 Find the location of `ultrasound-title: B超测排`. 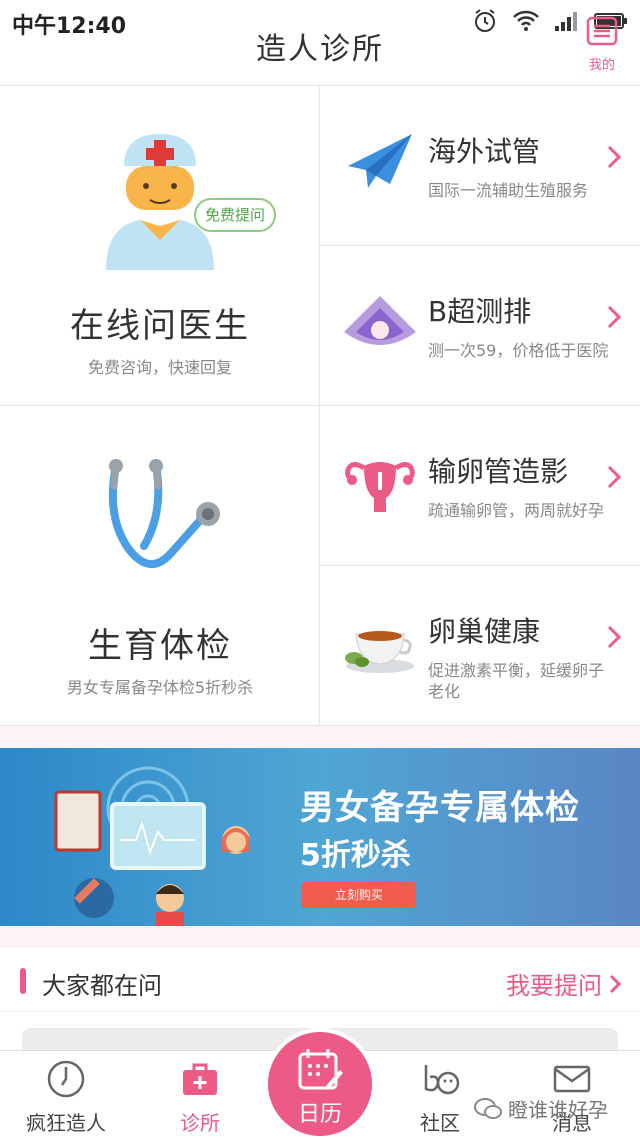

ultrasound-title: B超测排 is located at coordinates (480, 311).